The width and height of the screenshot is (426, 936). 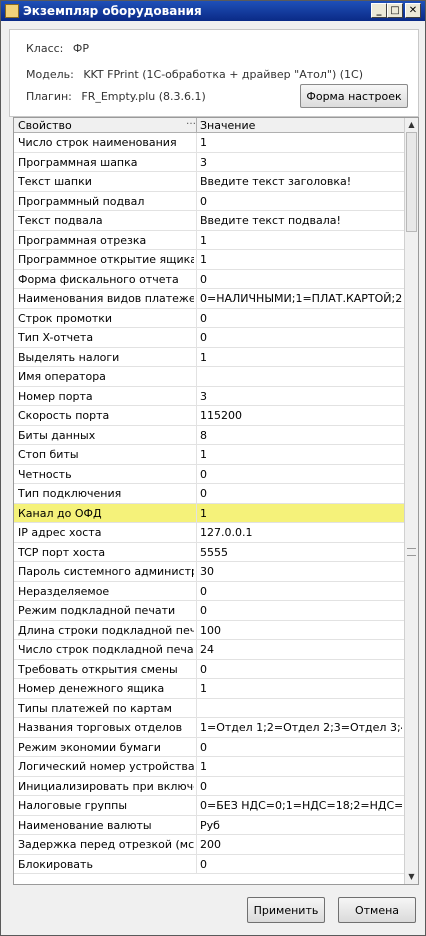 I want to click on column-header-property: Свойство, so click(x=106, y=125).